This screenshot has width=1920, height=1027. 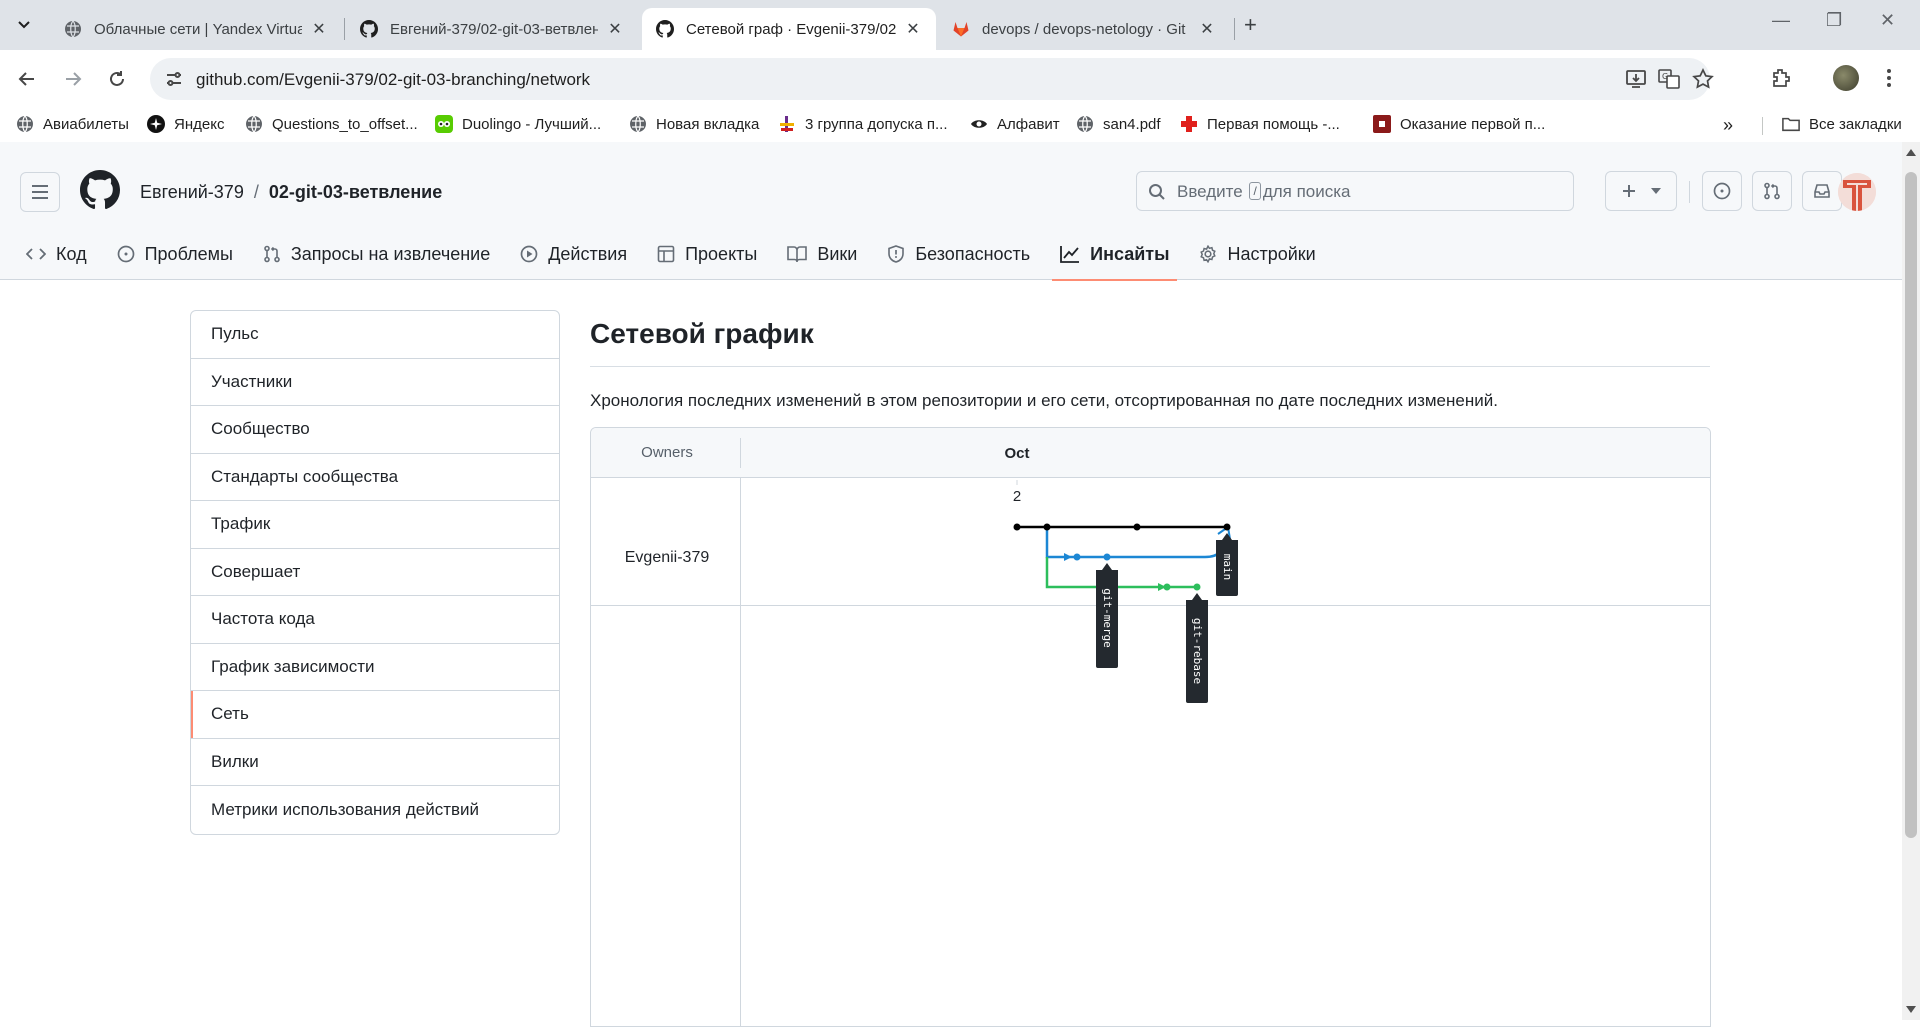 What do you see at coordinates (1728, 125) in the screenshot?
I see `more-bookmarks-chevron-icon: »` at bounding box center [1728, 125].